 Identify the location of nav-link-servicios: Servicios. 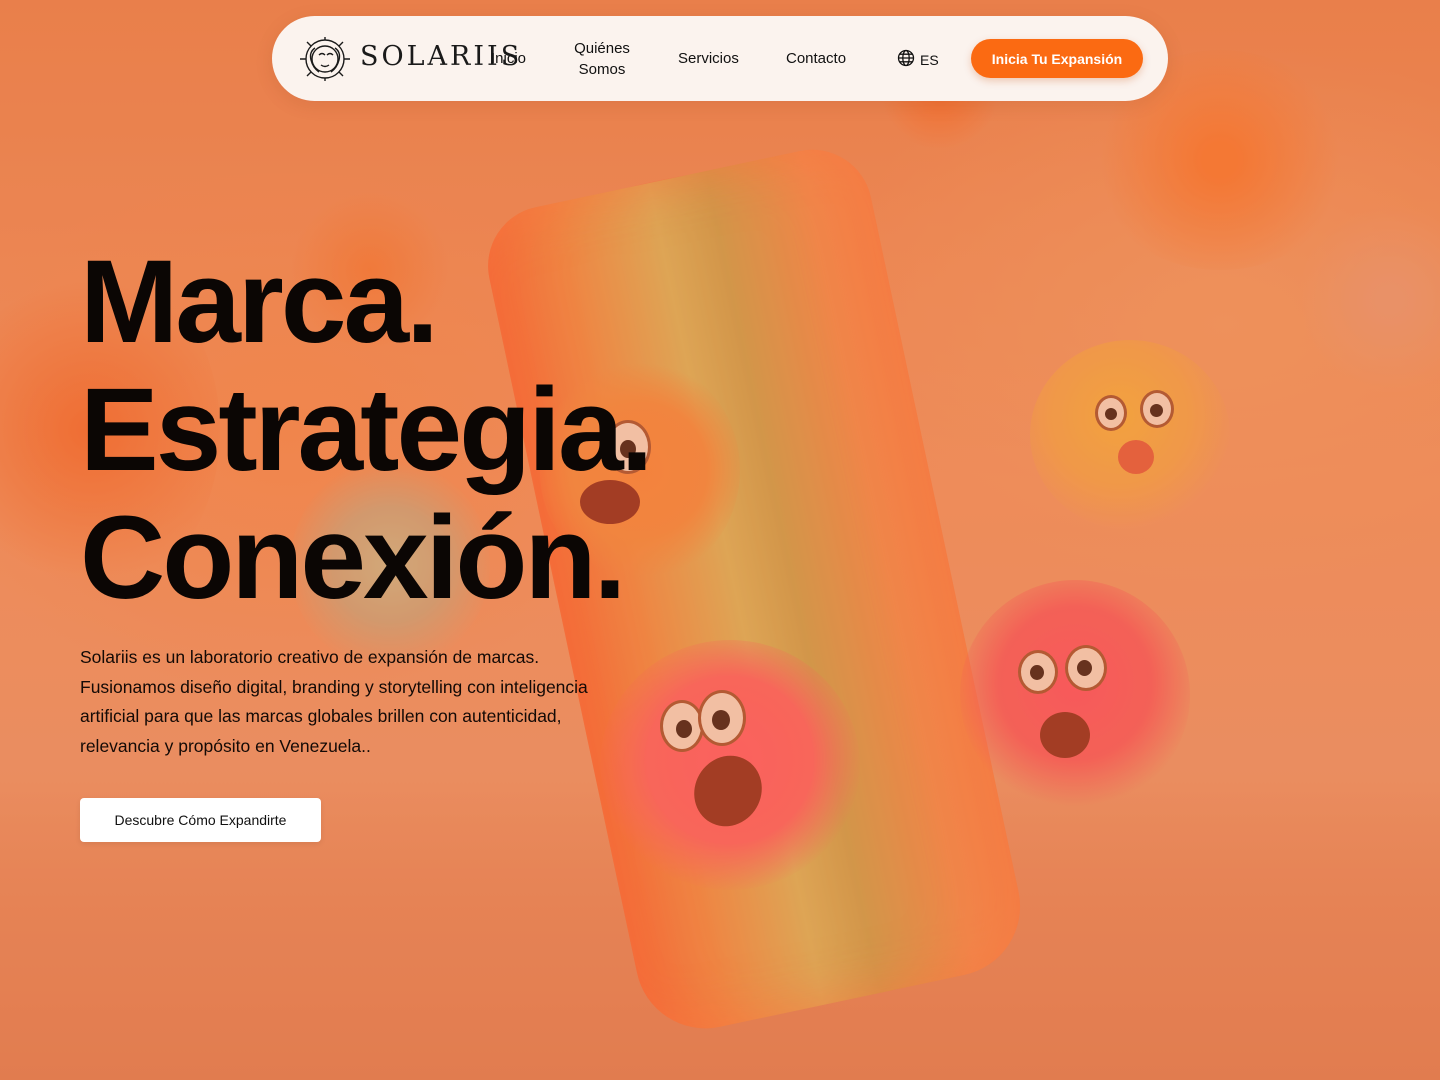
(708, 58).